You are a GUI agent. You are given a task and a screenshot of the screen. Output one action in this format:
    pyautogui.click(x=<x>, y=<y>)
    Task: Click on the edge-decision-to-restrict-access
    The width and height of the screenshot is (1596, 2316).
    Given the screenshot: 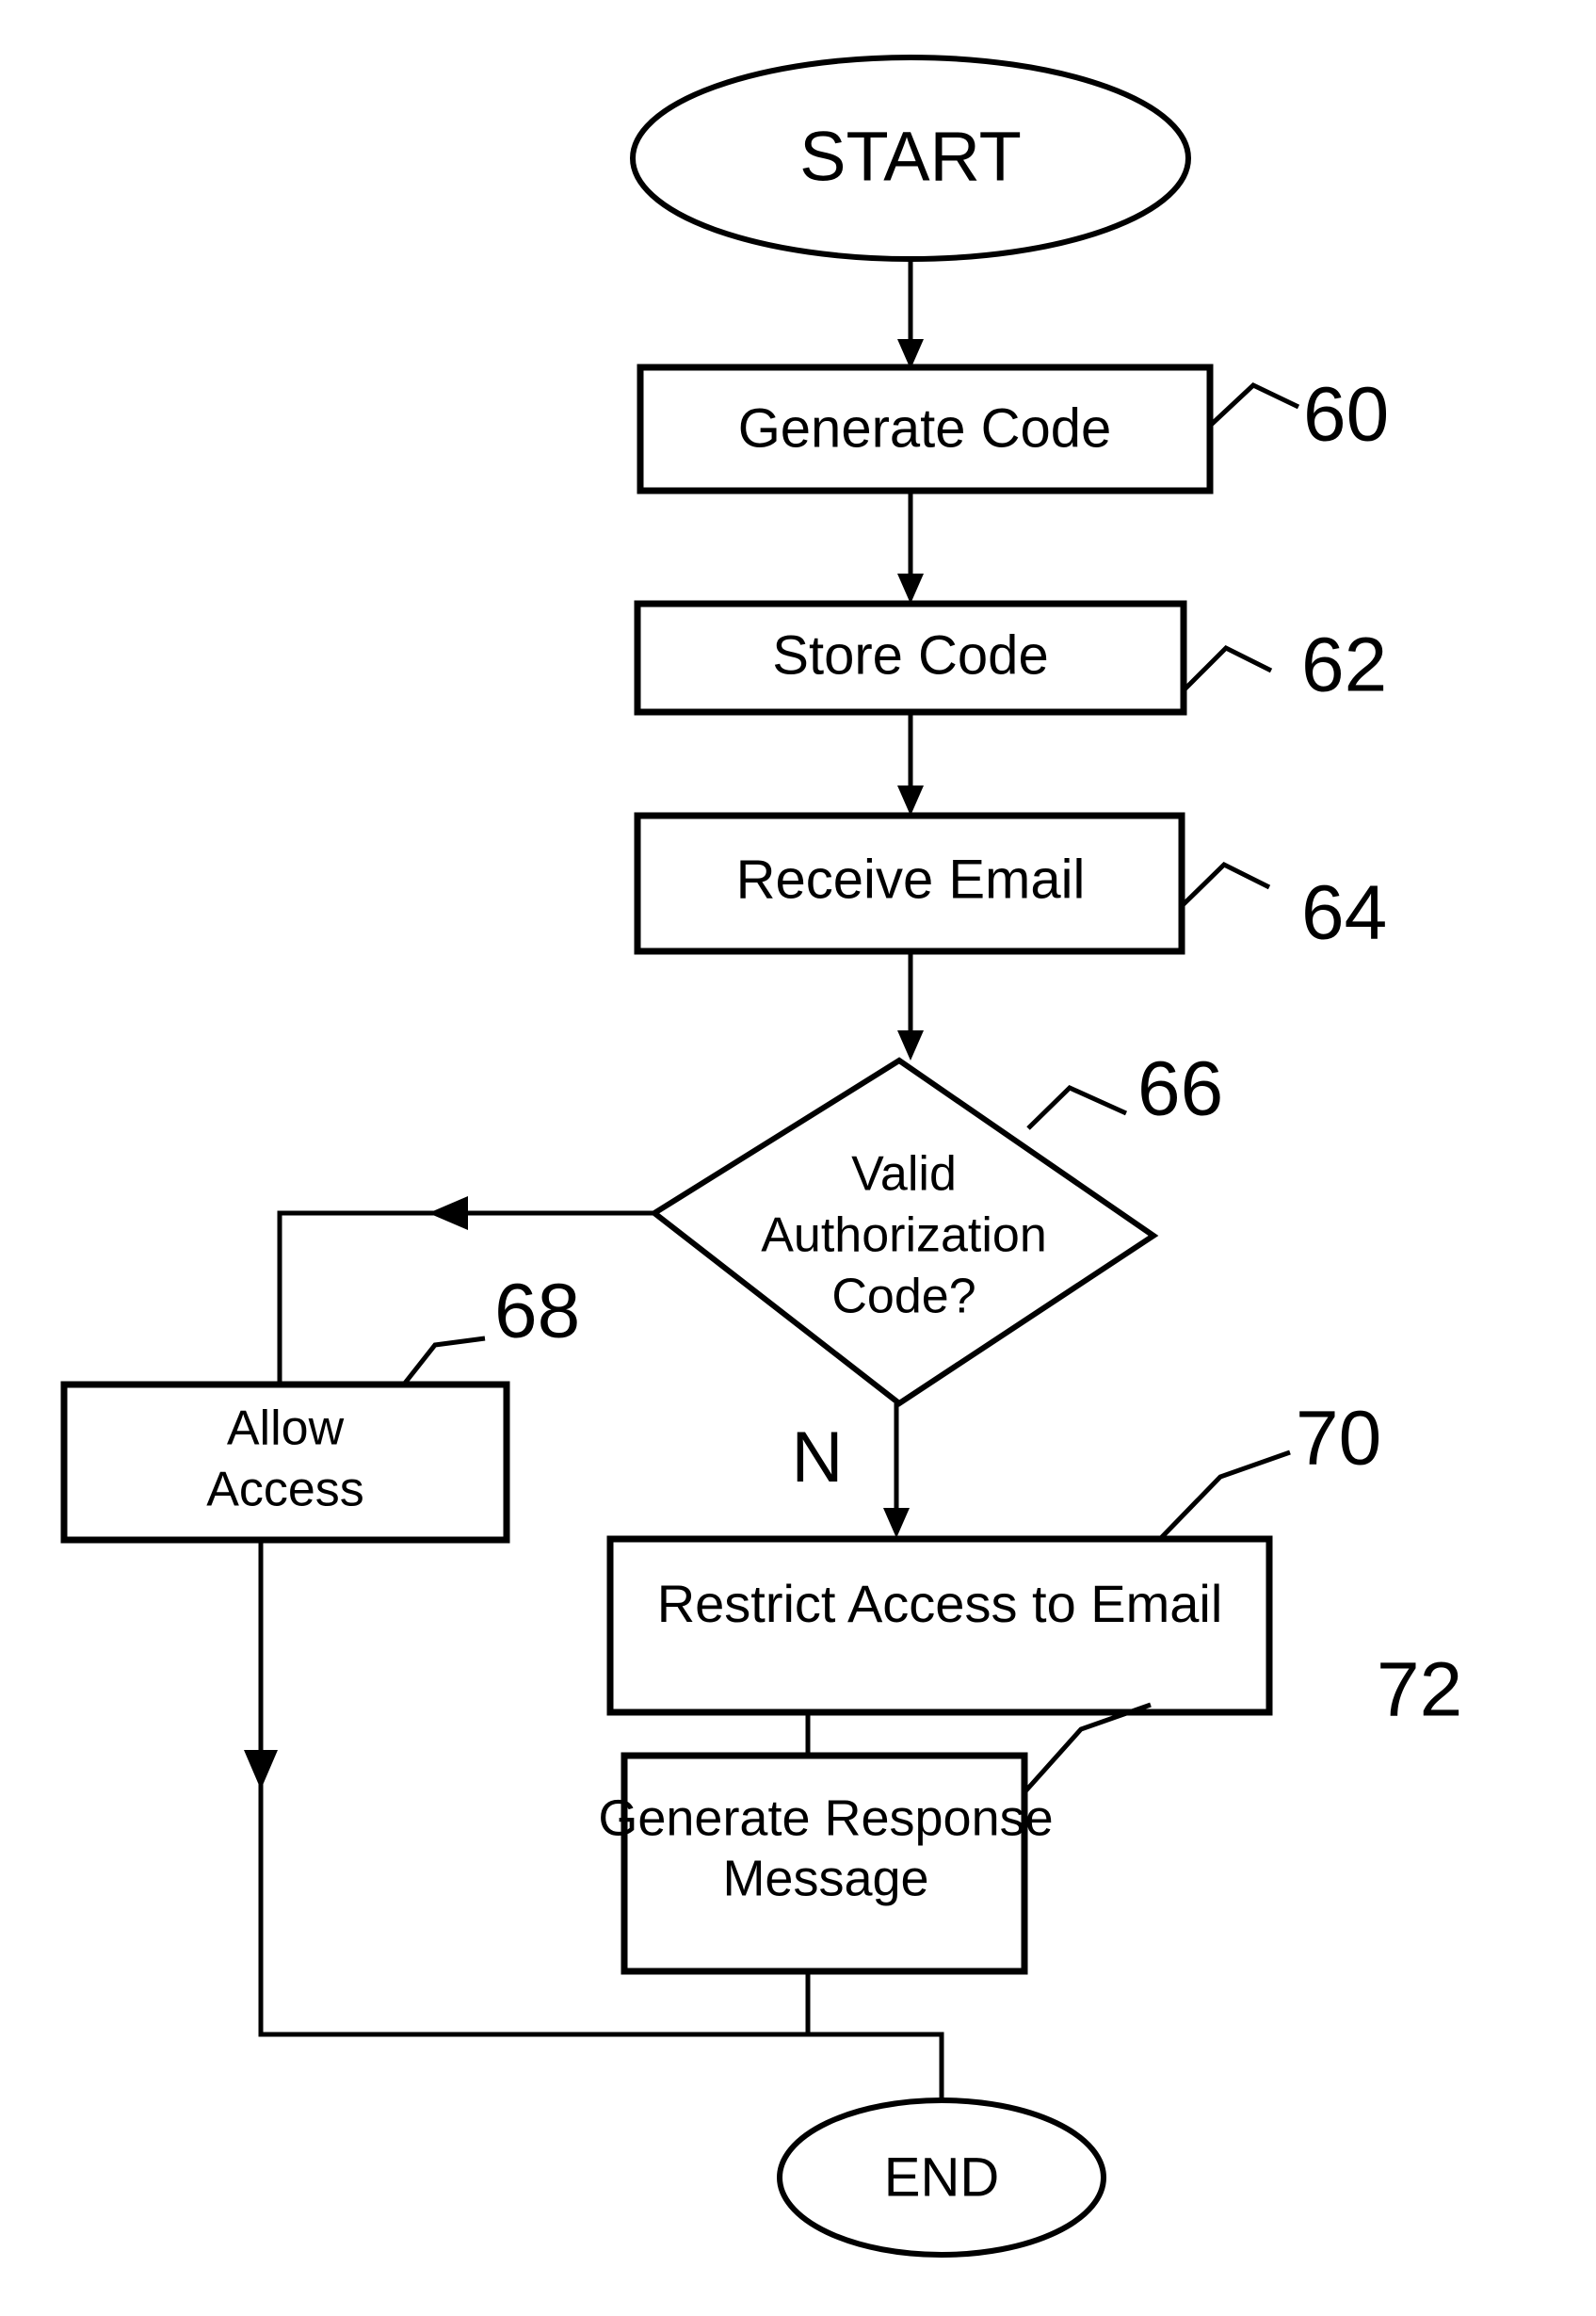 What is the action you would take?
    pyautogui.click(x=896, y=1470)
    